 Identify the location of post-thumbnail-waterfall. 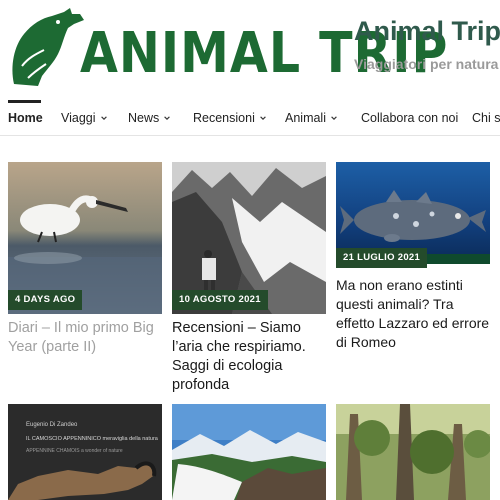
(249, 452).